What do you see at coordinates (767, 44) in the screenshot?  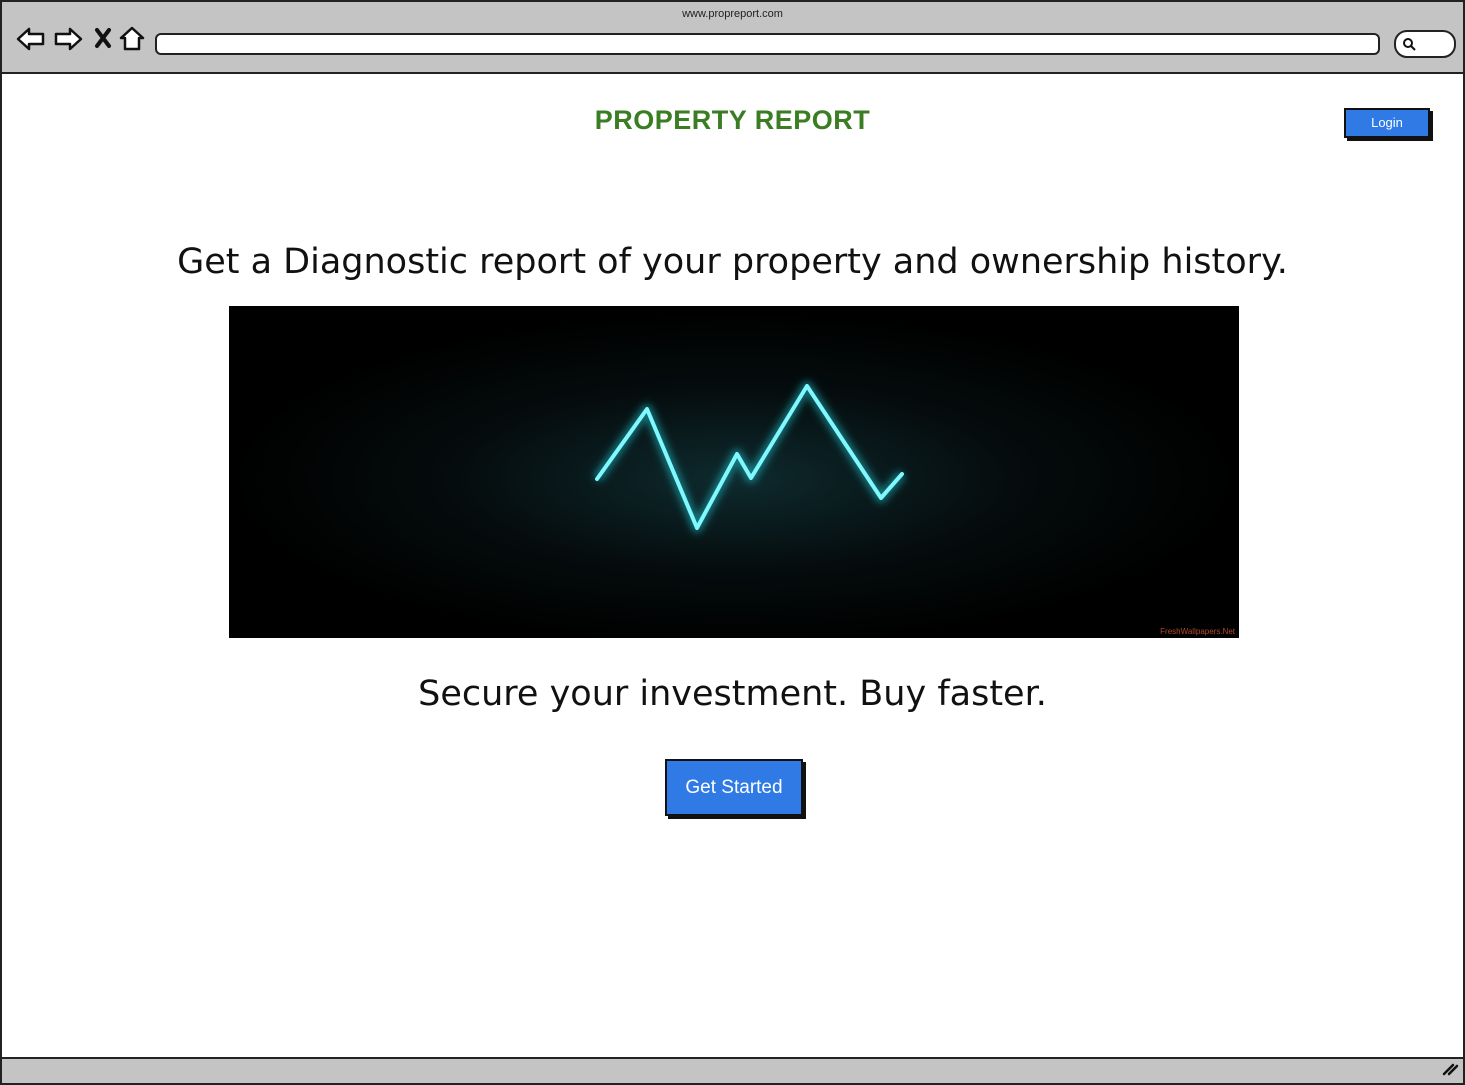 I see `address-bar` at bounding box center [767, 44].